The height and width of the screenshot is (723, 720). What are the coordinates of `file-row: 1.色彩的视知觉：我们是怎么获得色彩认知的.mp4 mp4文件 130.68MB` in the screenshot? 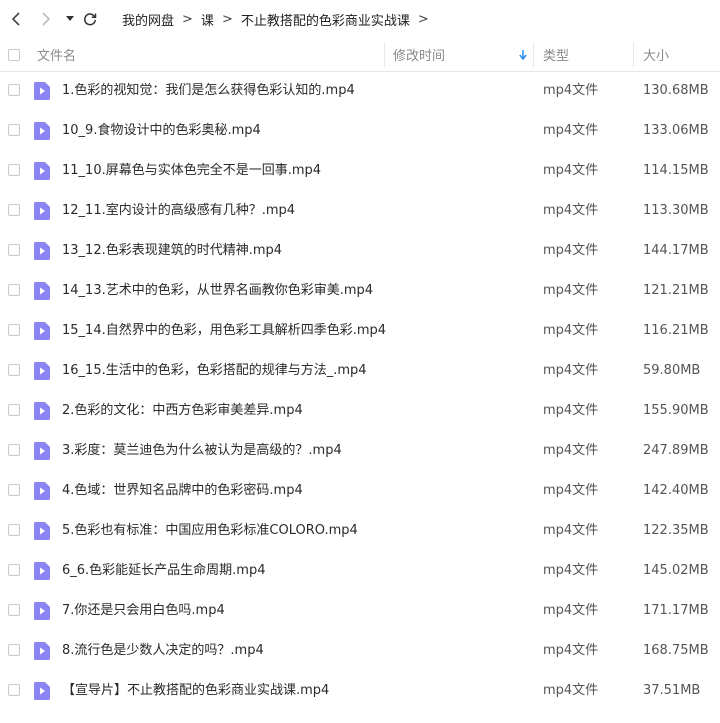 It's located at (360, 91).